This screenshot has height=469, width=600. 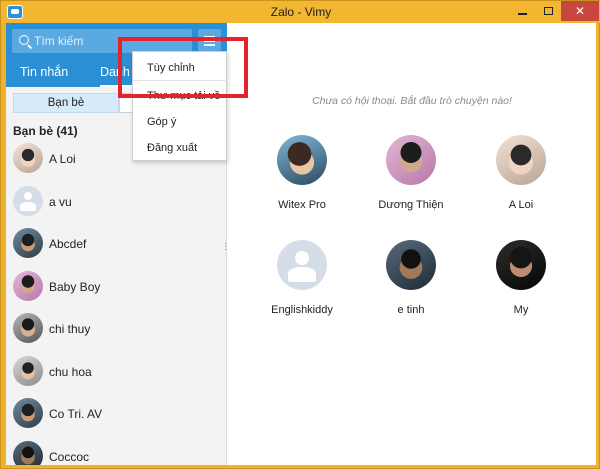 What do you see at coordinates (45, 131) in the screenshot?
I see `friends-header: Bạn bè (41)` at bounding box center [45, 131].